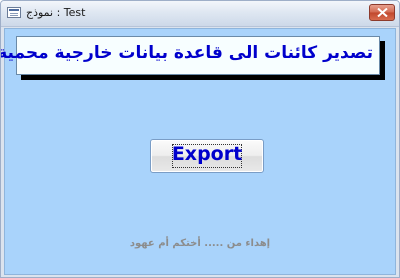 This screenshot has height=278, width=400. I want to click on close-button, so click(382, 12).